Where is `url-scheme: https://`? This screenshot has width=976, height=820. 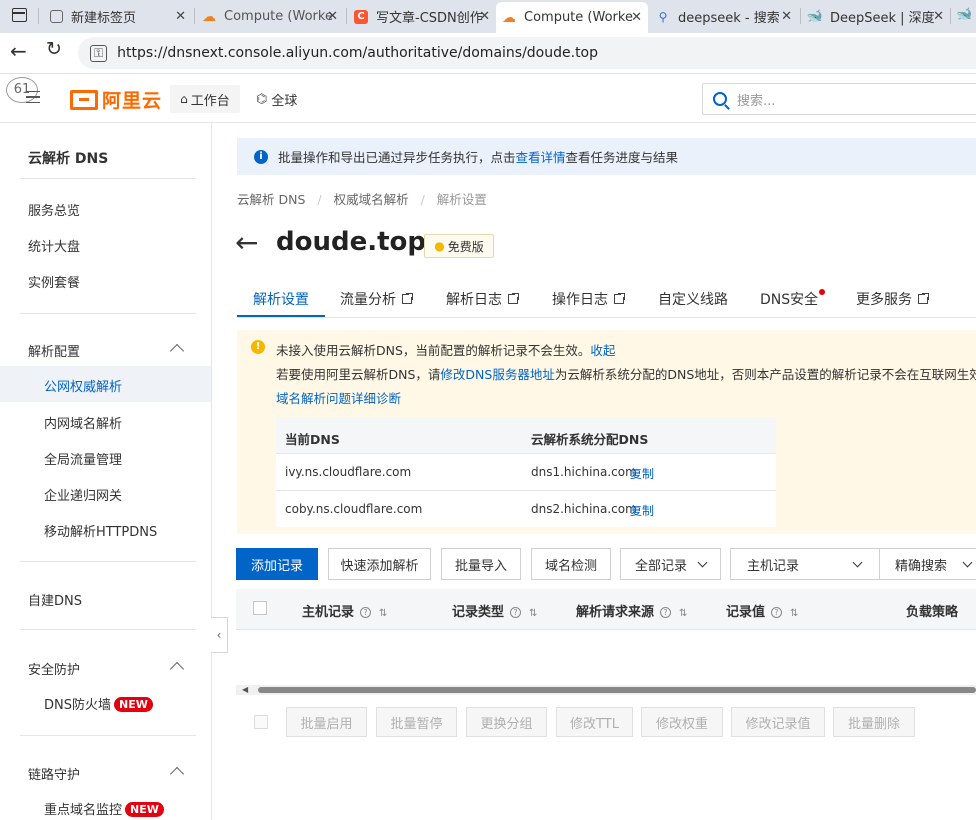 url-scheme: https:// is located at coordinates (142, 53).